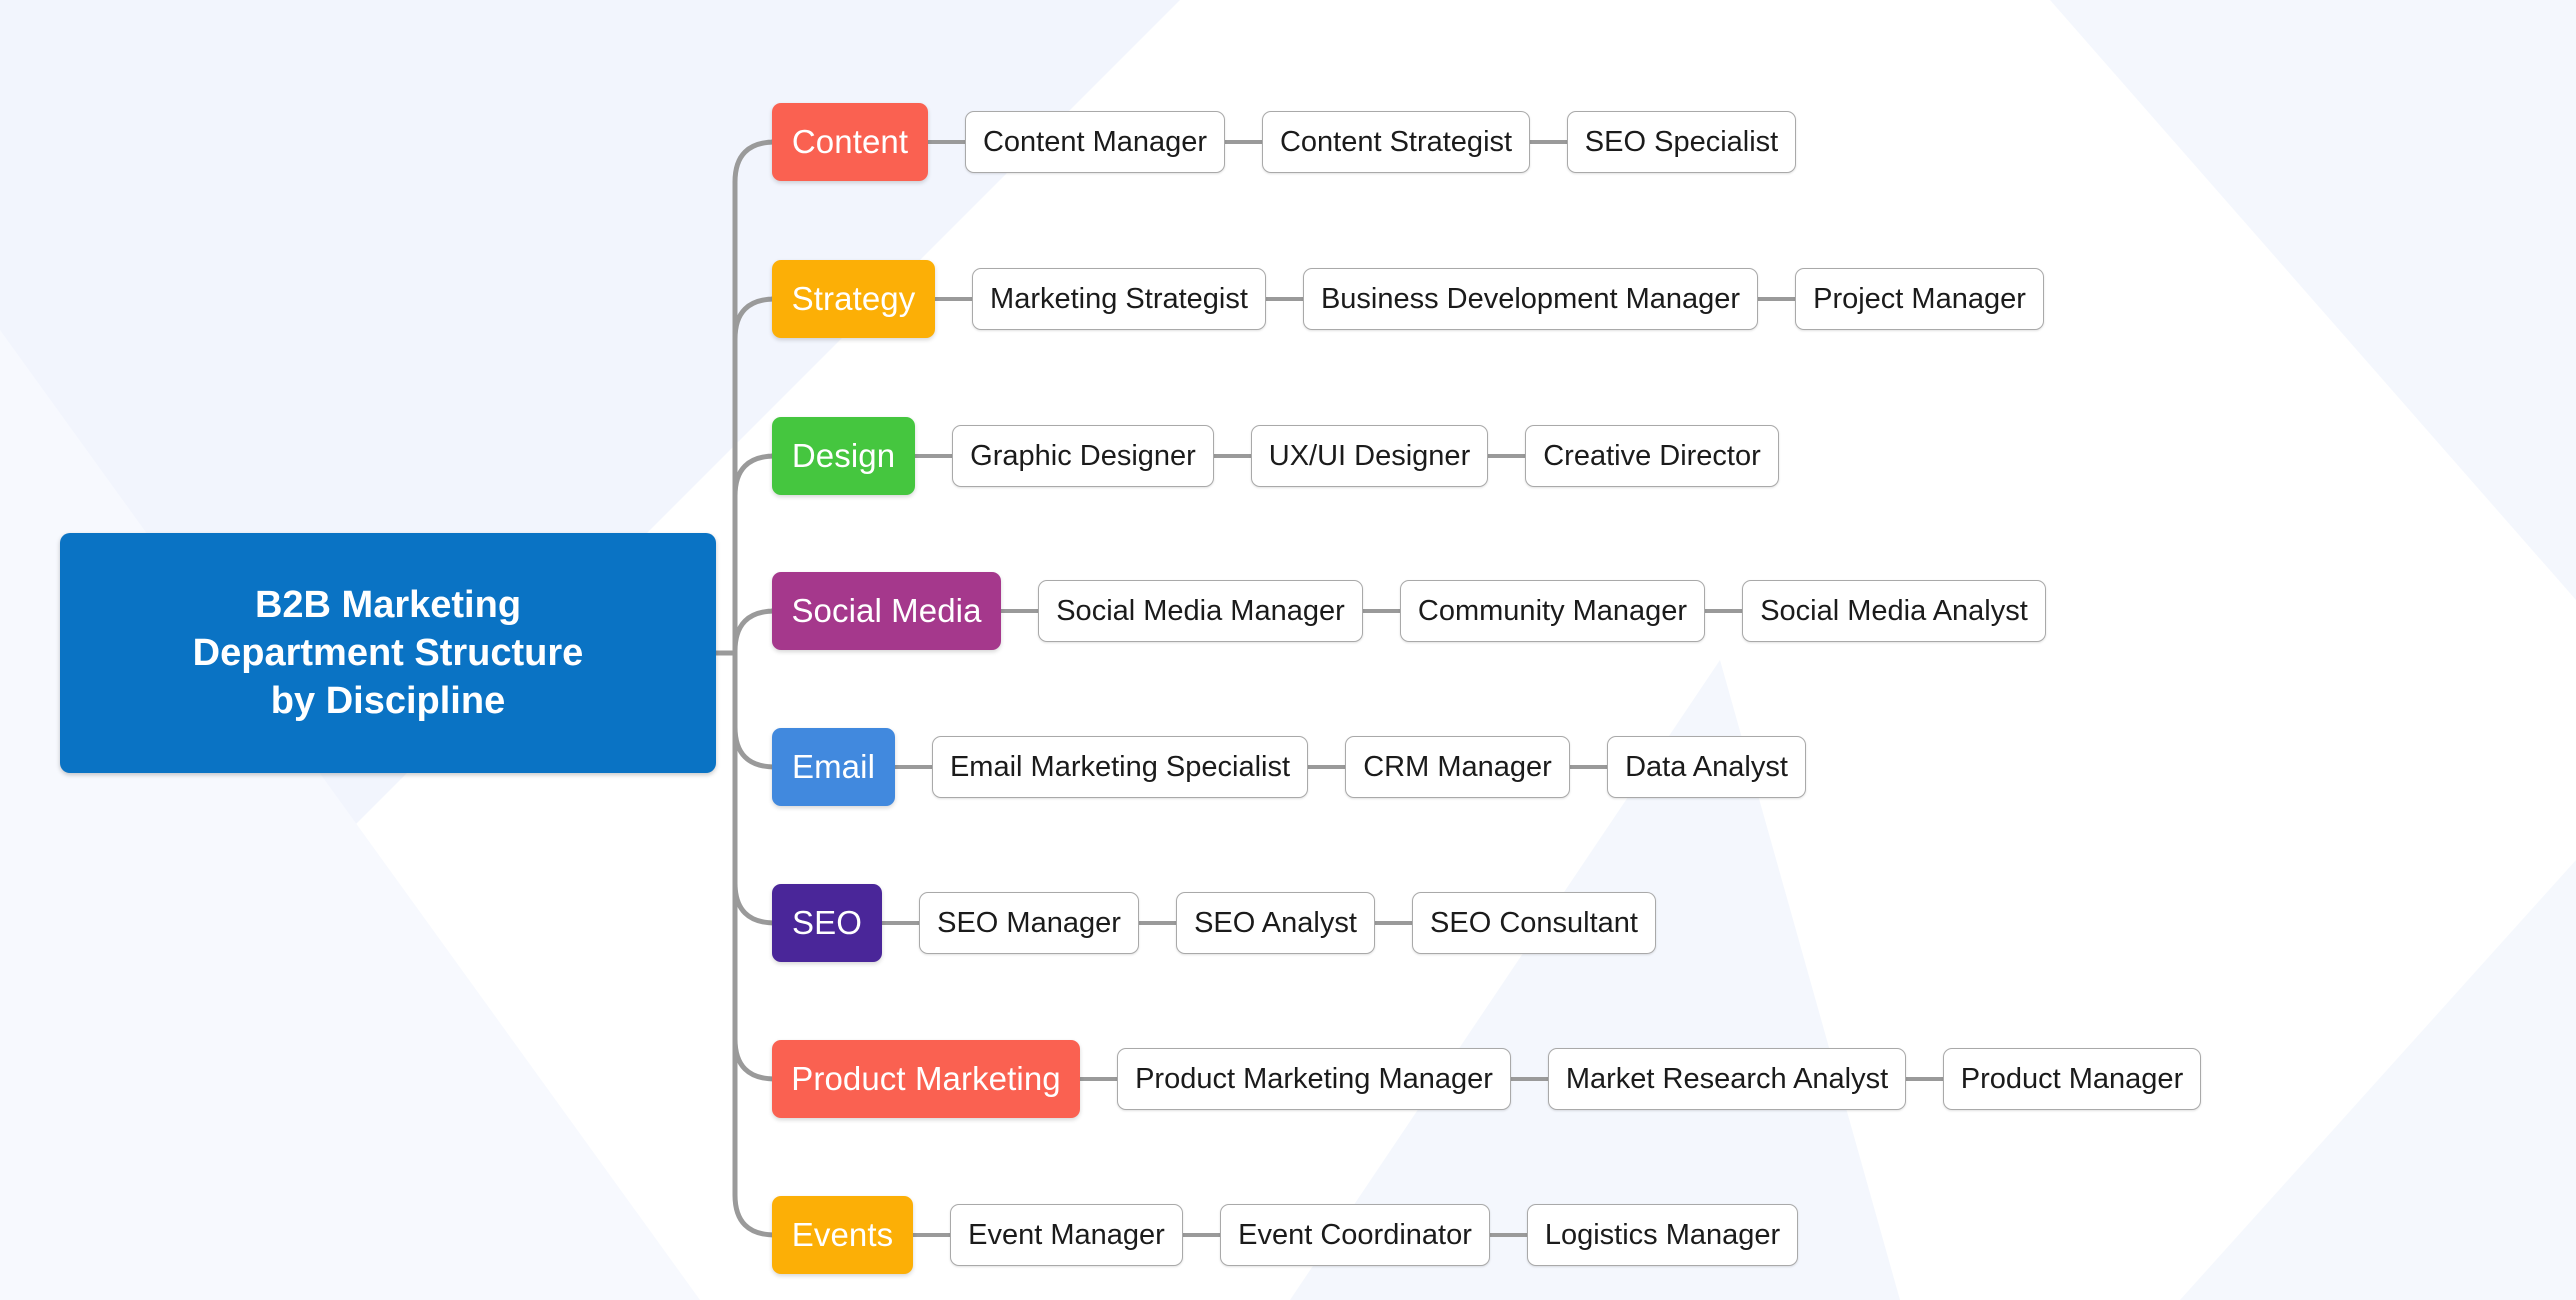  What do you see at coordinates (388, 604) in the screenshot?
I see `root-title-line: B2B Marketing` at bounding box center [388, 604].